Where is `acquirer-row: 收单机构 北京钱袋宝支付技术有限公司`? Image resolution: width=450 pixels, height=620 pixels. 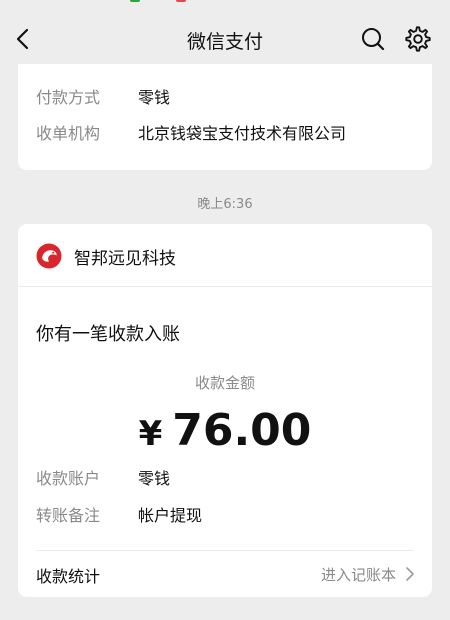
acquirer-row: 收单机构 北京钱袋宝支付技术有限公司 is located at coordinates (191, 132).